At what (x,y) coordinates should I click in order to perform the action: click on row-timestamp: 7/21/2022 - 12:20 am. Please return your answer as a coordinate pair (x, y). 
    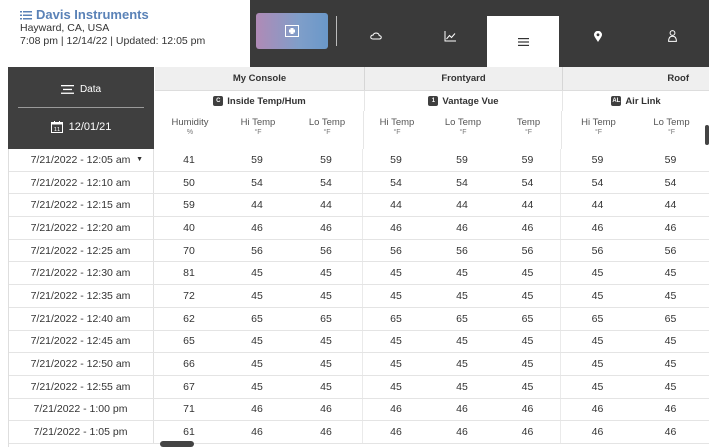
    Looking at the image, I should click on (81, 228).